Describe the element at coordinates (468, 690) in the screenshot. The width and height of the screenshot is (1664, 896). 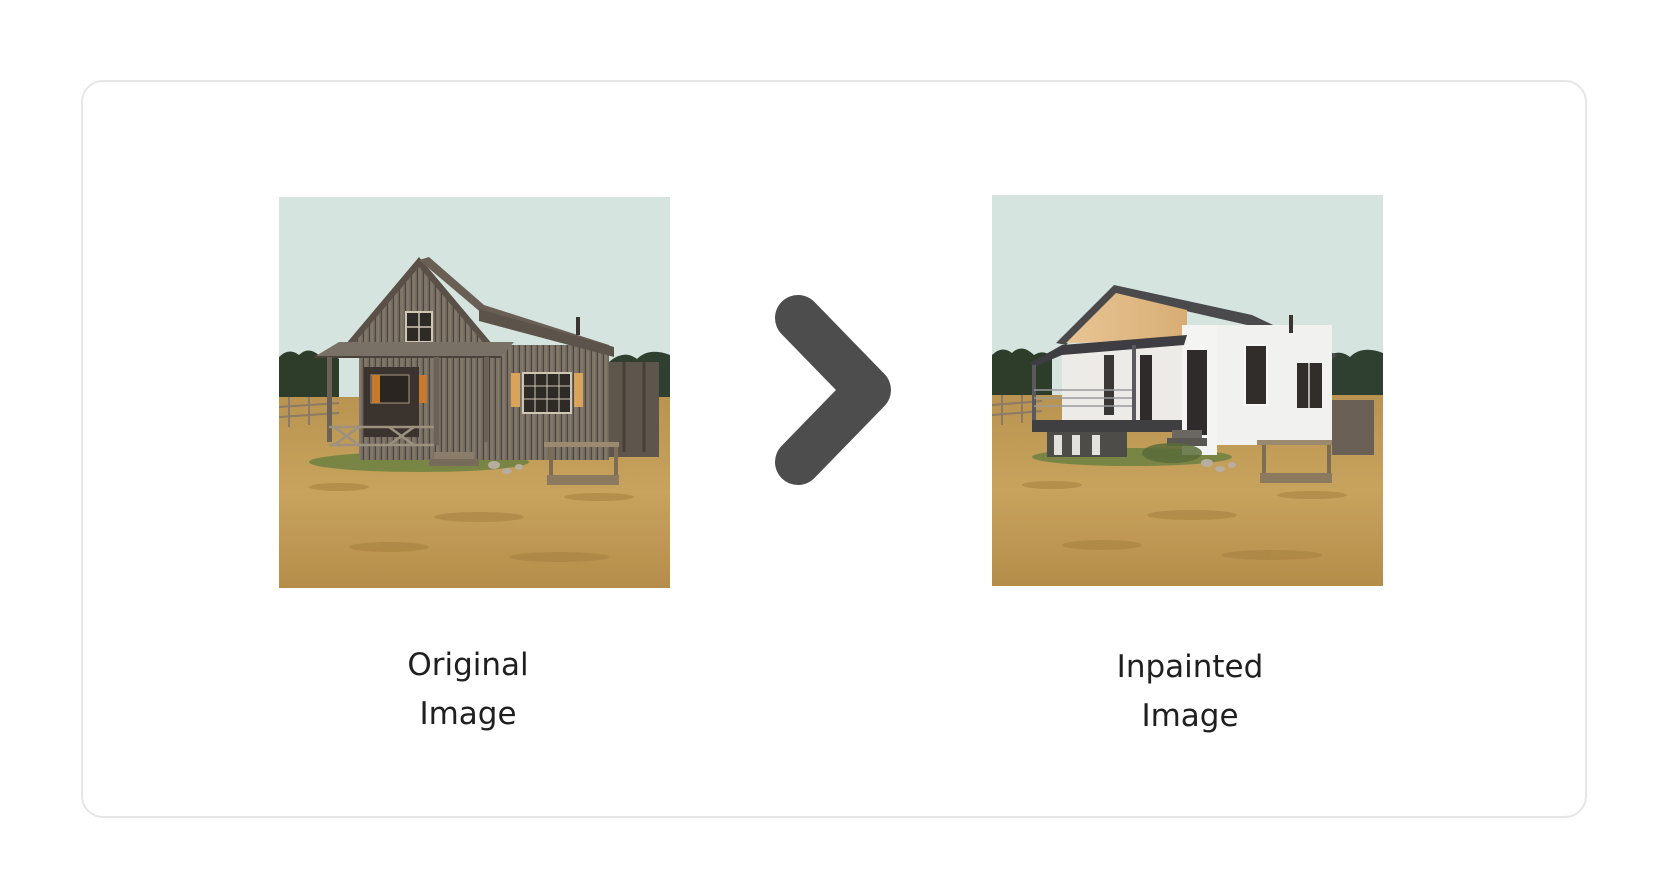
I see `original-image-caption: Original Image` at that location.